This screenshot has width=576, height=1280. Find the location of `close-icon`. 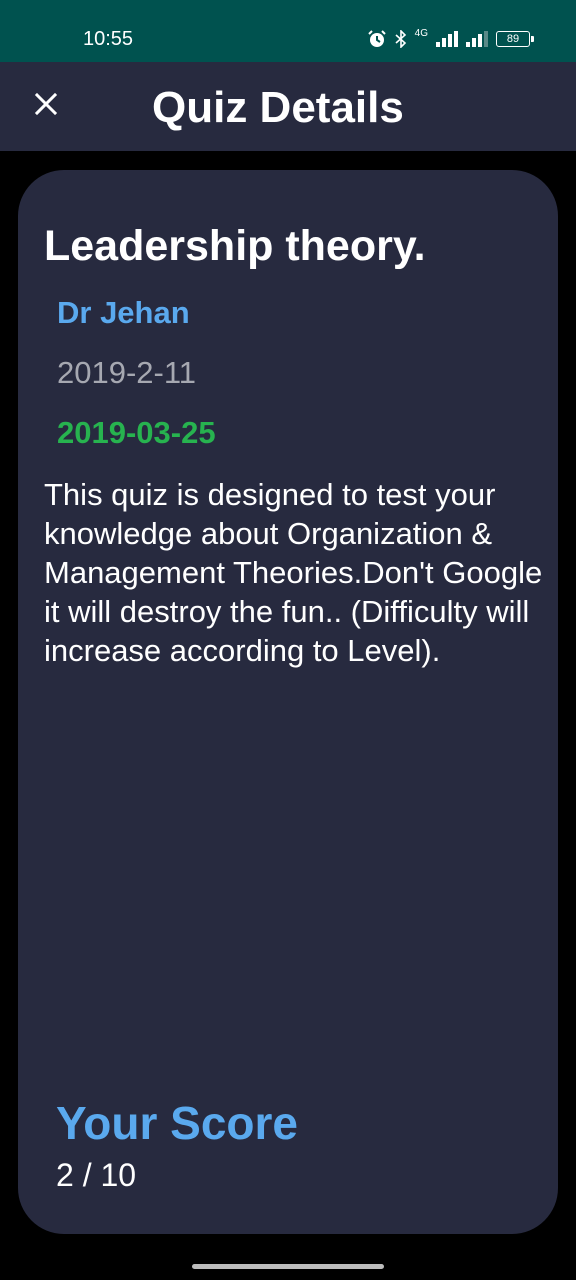

close-icon is located at coordinates (46, 106).